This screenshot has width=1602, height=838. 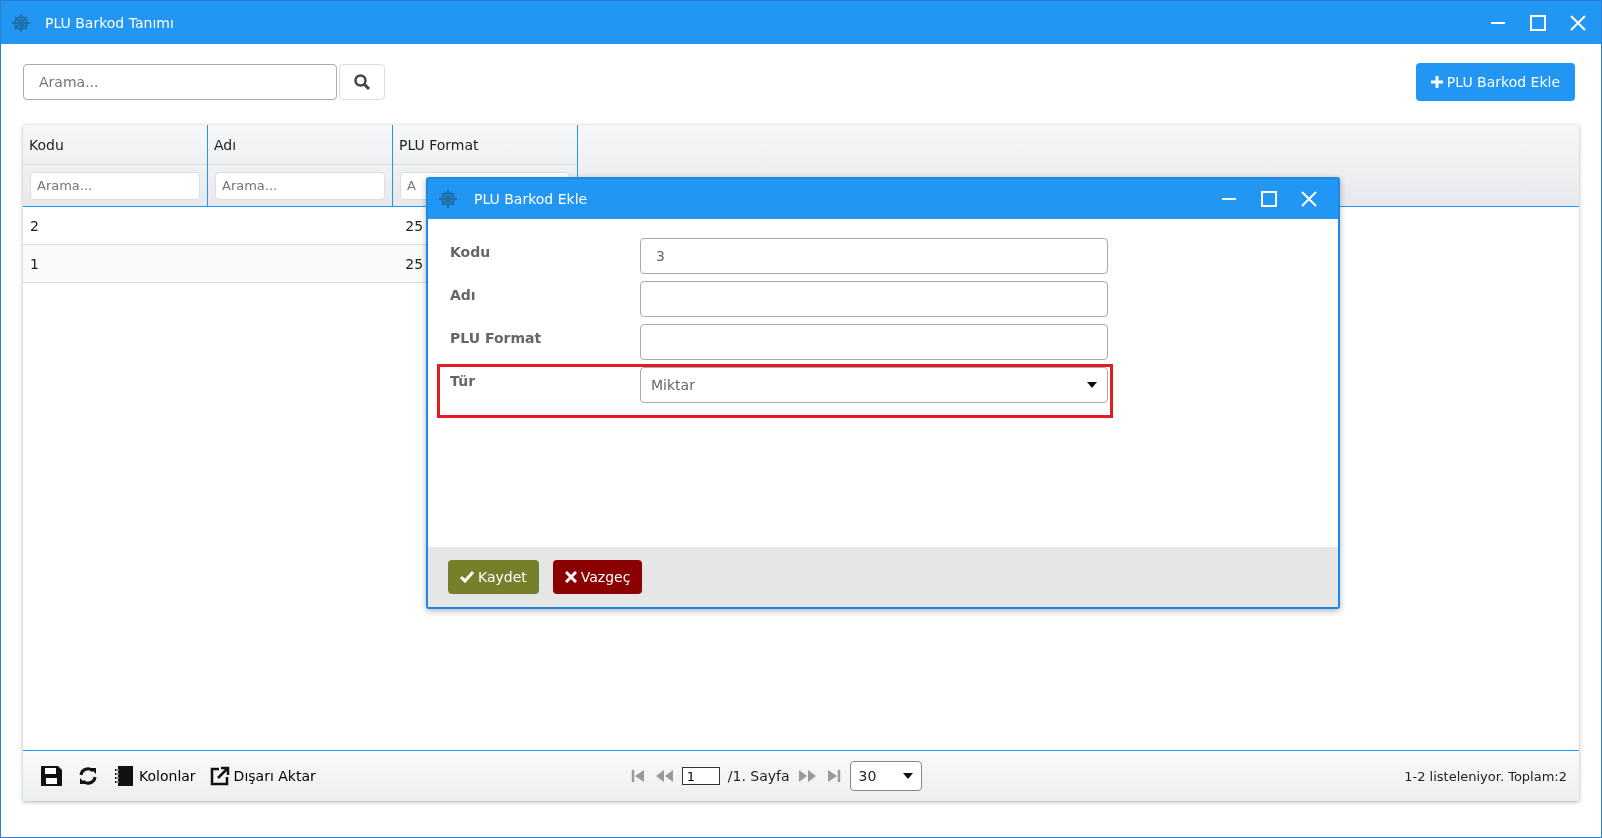 I want to click on column-header: PLU Format, so click(x=439, y=144).